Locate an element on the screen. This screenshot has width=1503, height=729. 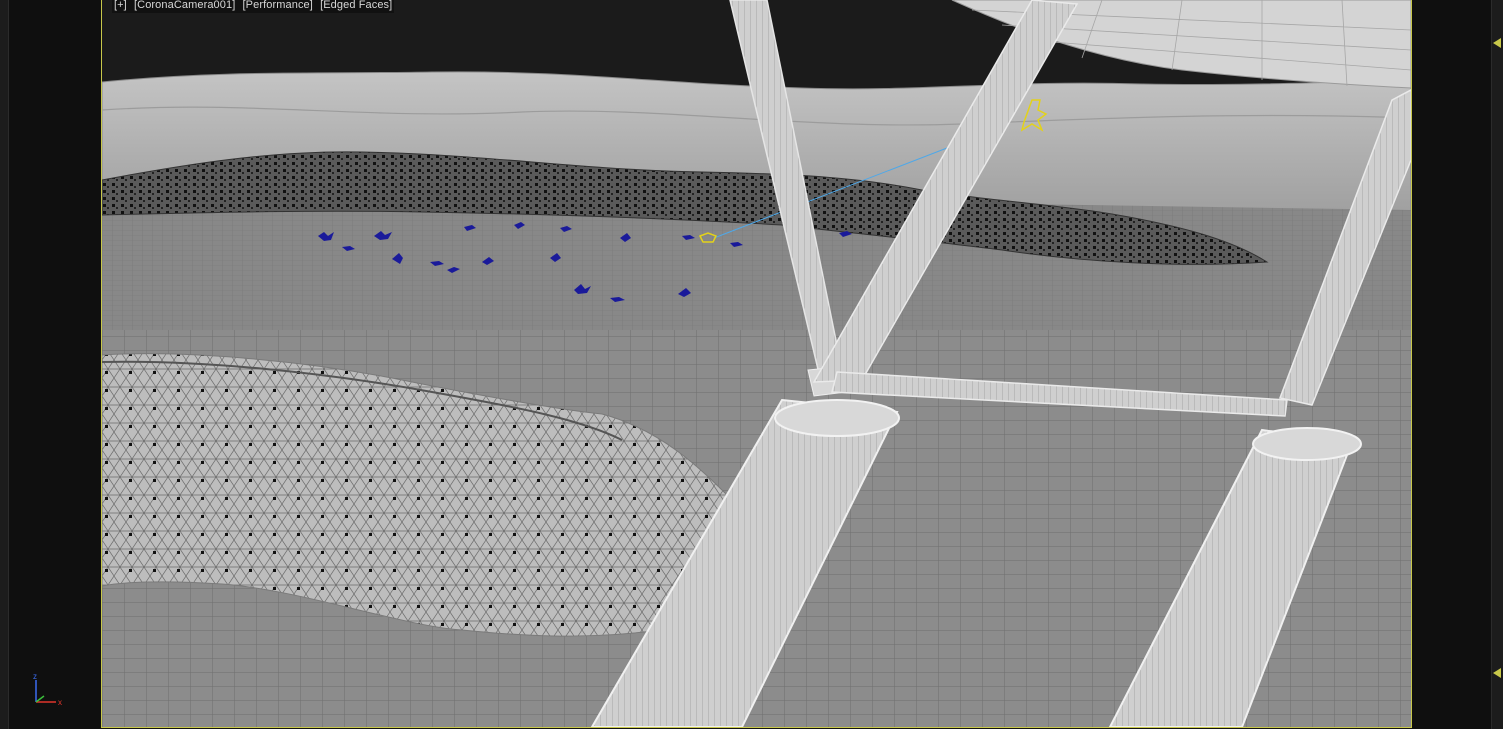
axis-gizmo: z x is located at coordinates (50, 690).